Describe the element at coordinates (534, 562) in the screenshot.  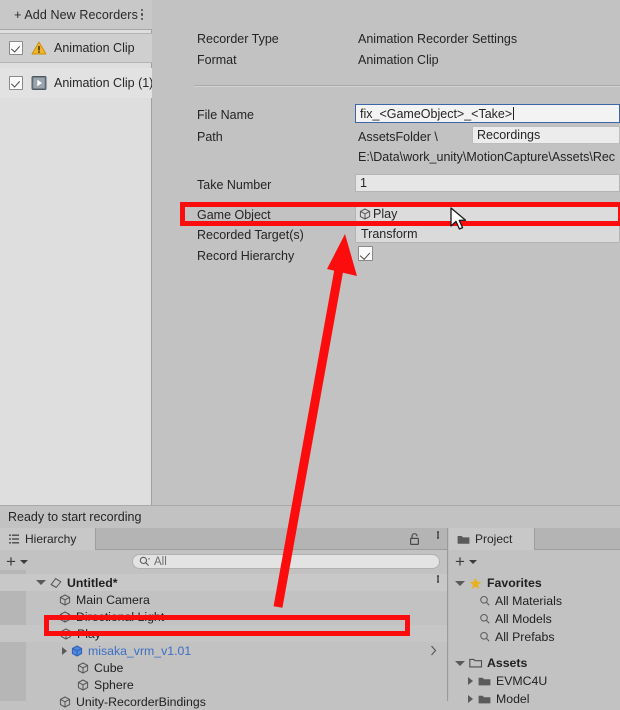
I see `project-toolbar: +` at that location.